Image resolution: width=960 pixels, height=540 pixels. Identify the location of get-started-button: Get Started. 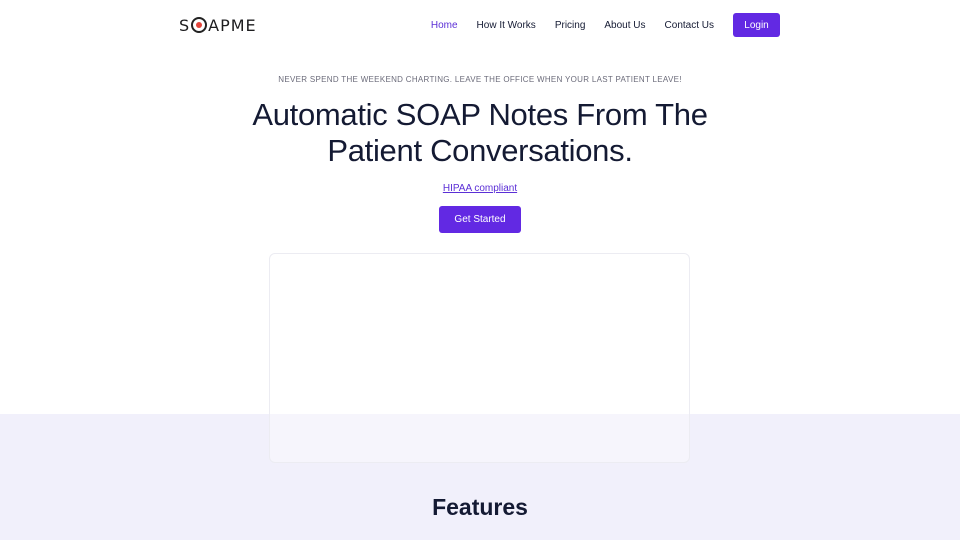
(480, 219).